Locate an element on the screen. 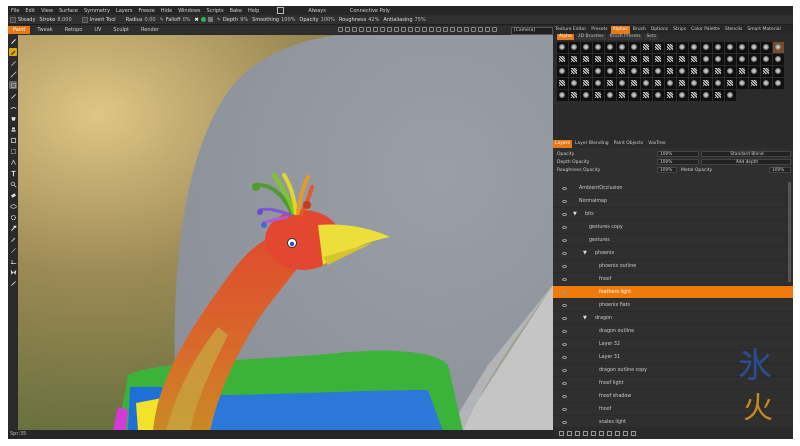 This screenshot has height=446, width=800. tab-voxtree: VoxTree is located at coordinates (656, 144).